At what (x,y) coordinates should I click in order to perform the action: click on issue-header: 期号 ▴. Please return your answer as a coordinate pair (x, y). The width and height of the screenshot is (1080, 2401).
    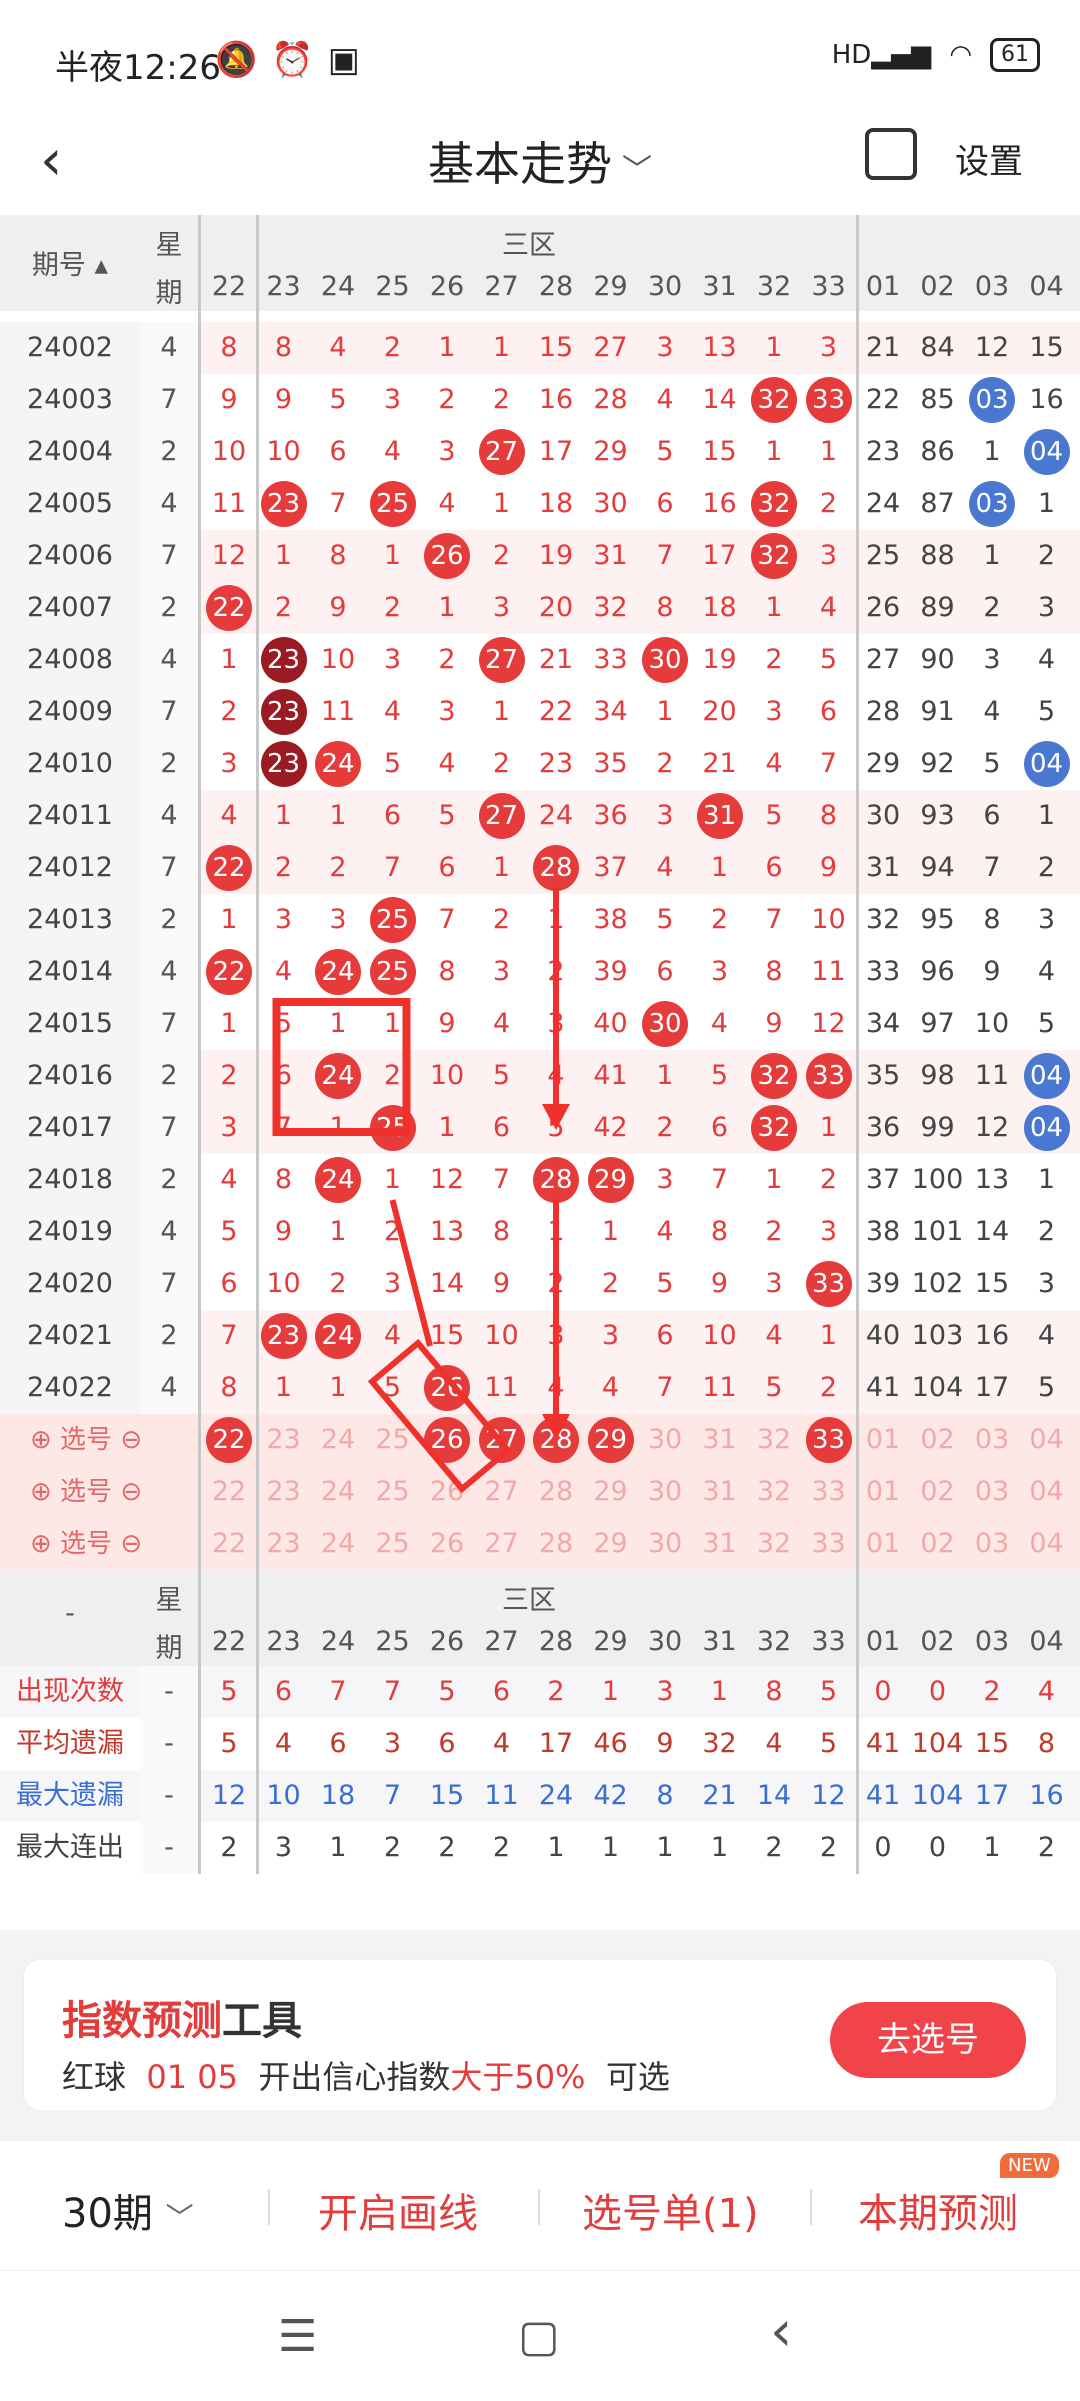
    Looking at the image, I should click on (70, 262).